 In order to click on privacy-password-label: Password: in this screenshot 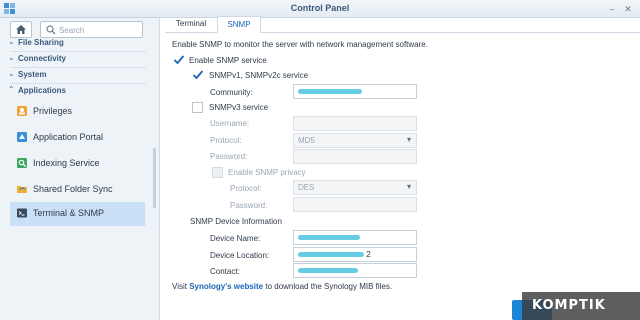, I will do `click(249, 205)`.